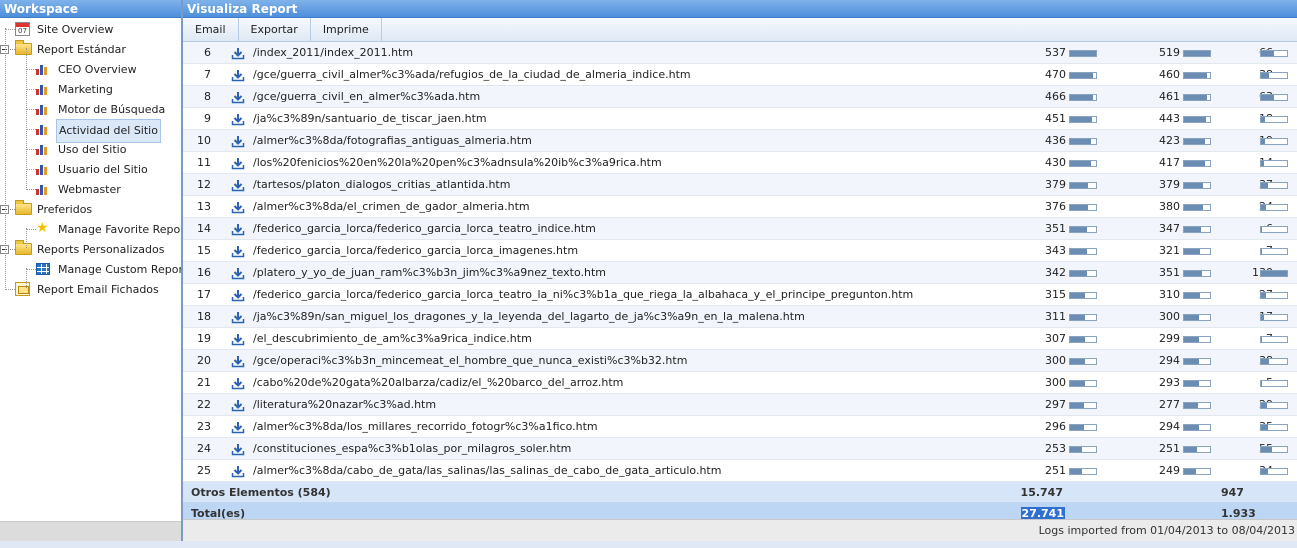 This screenshot has width=1297, height=548. Describe the element at coordinates (90, 109) in the screenshot. I see `tree-item-motor-de-busqueda: Motor de Búsqueda` at that location.